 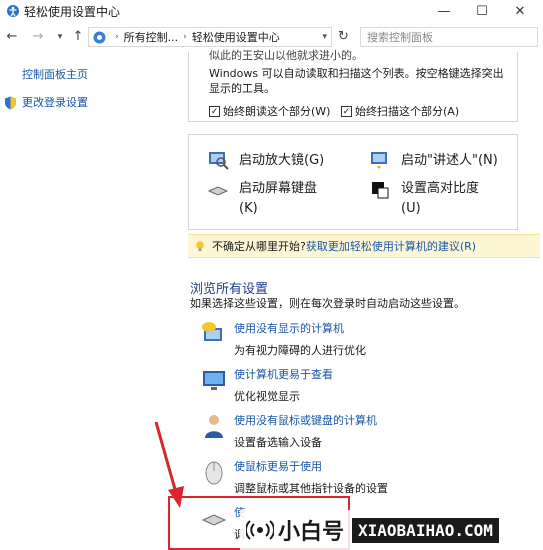 I want to click on minimize-button: —, so click(x=444, y=11).